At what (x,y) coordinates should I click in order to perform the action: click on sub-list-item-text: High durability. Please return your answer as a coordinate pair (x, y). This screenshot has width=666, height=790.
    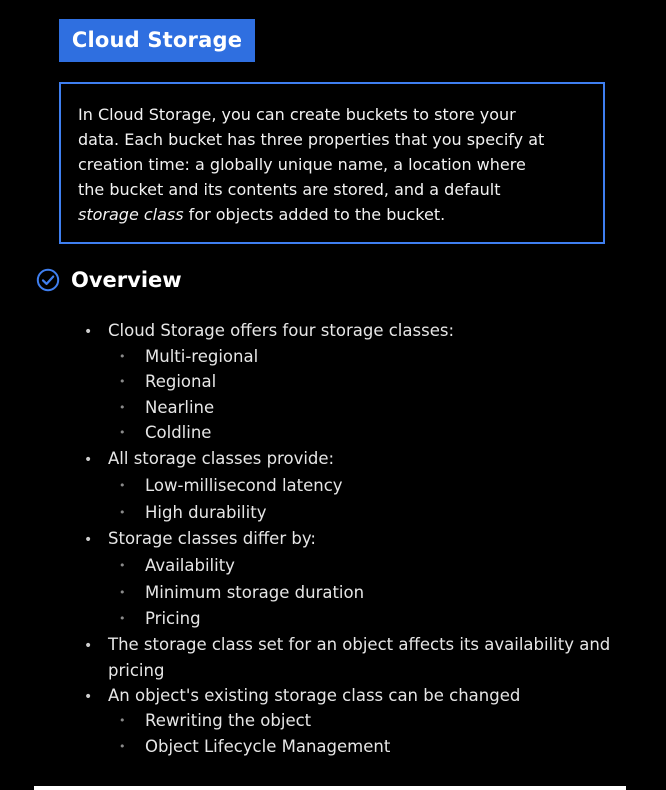
    Looking at the image, I should click on (206, 512).